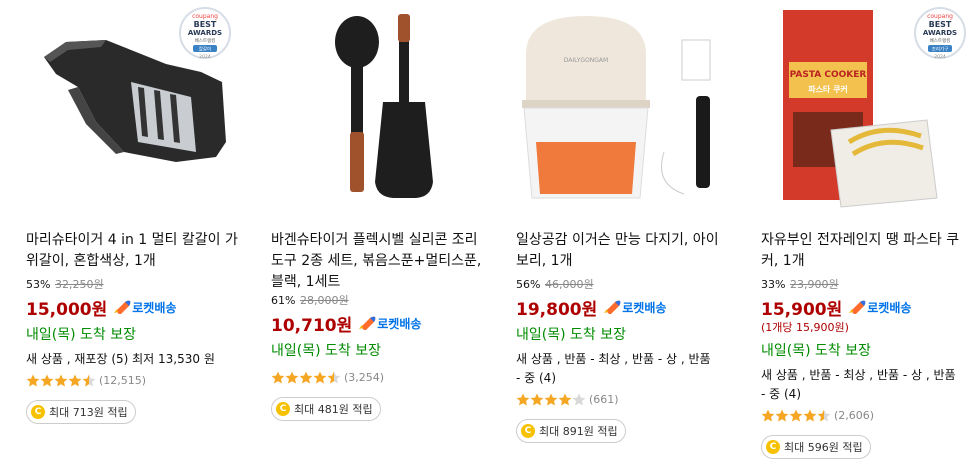 The height and width of the screenshot is (471, 978). Describe the element at coordinates (528, 284) in the screenshot. I see `discount-rate: 56%` at that location.